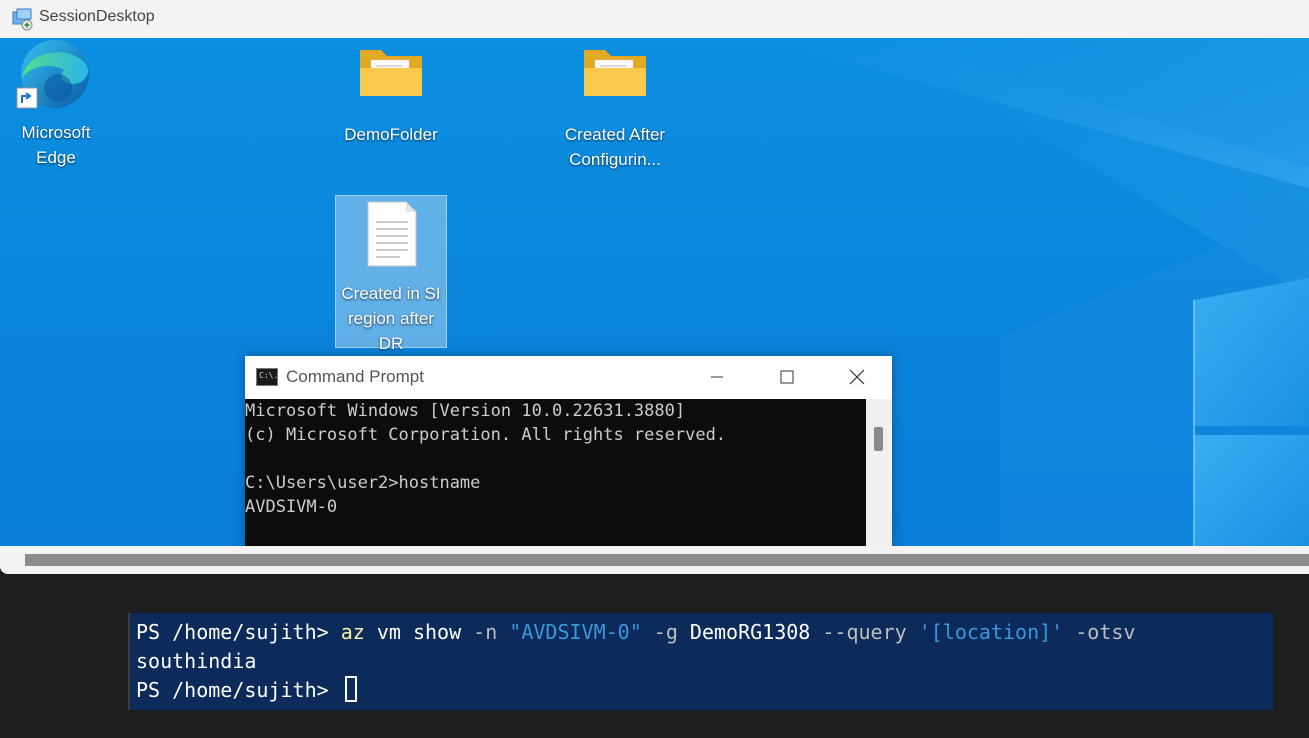 The width and height of the screenshot is (1309, 738). What do you see at coordinates (659, 632) in the screenshot?
I see `terminal-flag: -g` at bounding box center [659, 632].